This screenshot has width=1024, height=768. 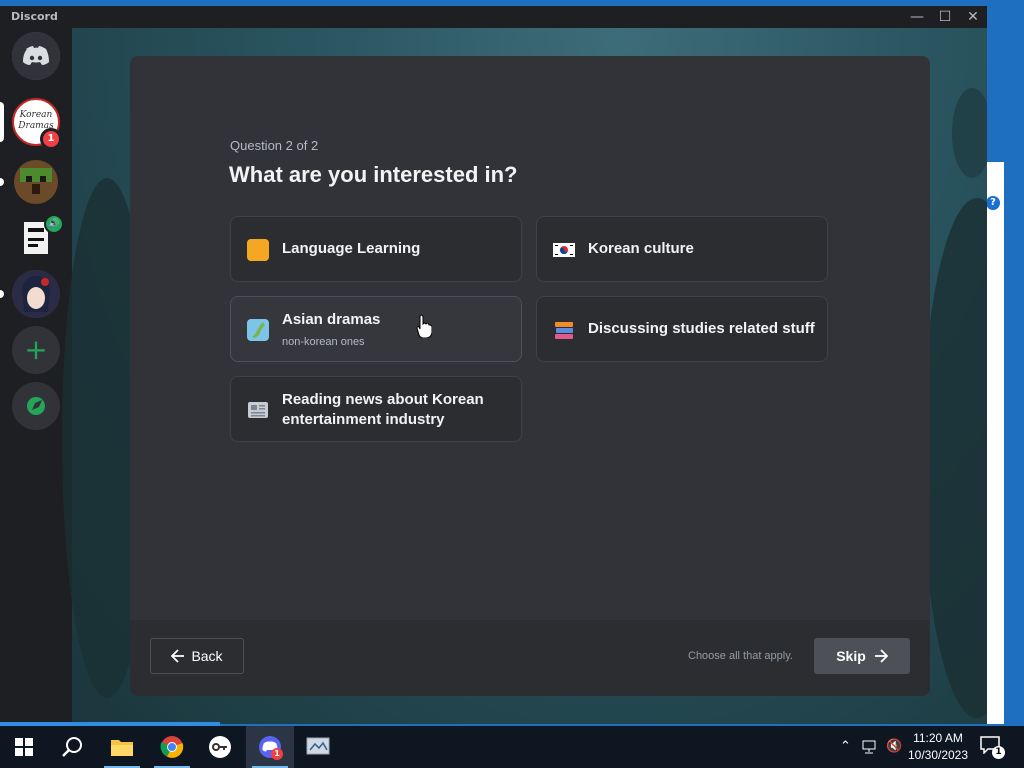 I want to click on keys-app-button, so click(x=220, y=747).